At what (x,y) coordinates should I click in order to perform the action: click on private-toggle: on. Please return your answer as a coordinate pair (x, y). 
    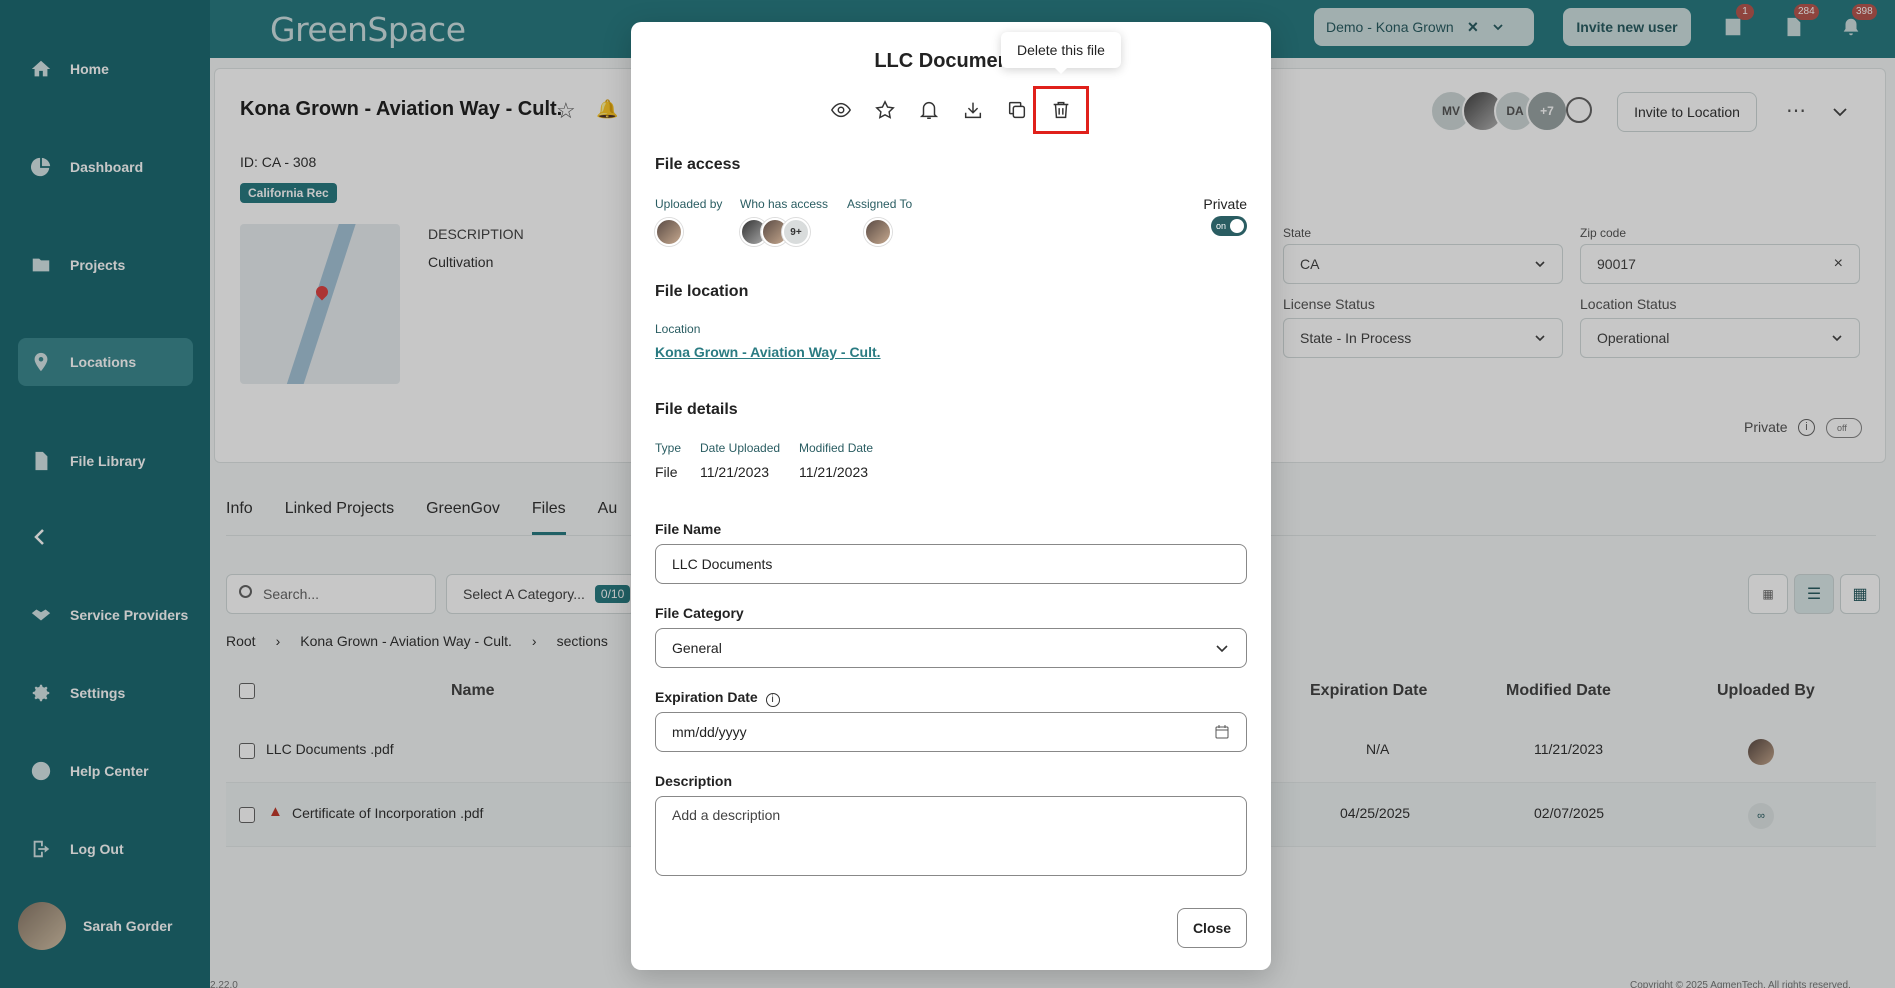
    Looking at the image, I should click on (1229, 226).